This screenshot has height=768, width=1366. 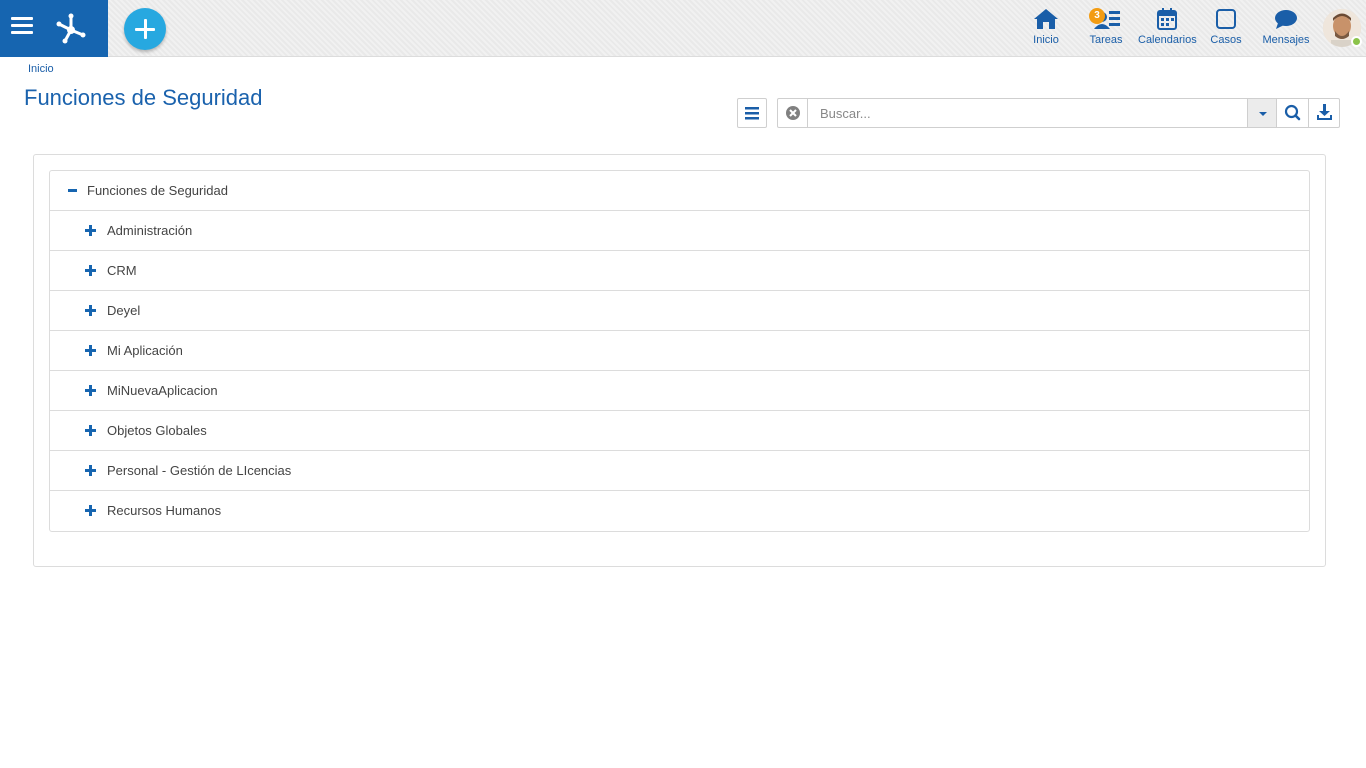 I want to click on nav-mensajes: Mensajes, so click(x=1286, y=30).